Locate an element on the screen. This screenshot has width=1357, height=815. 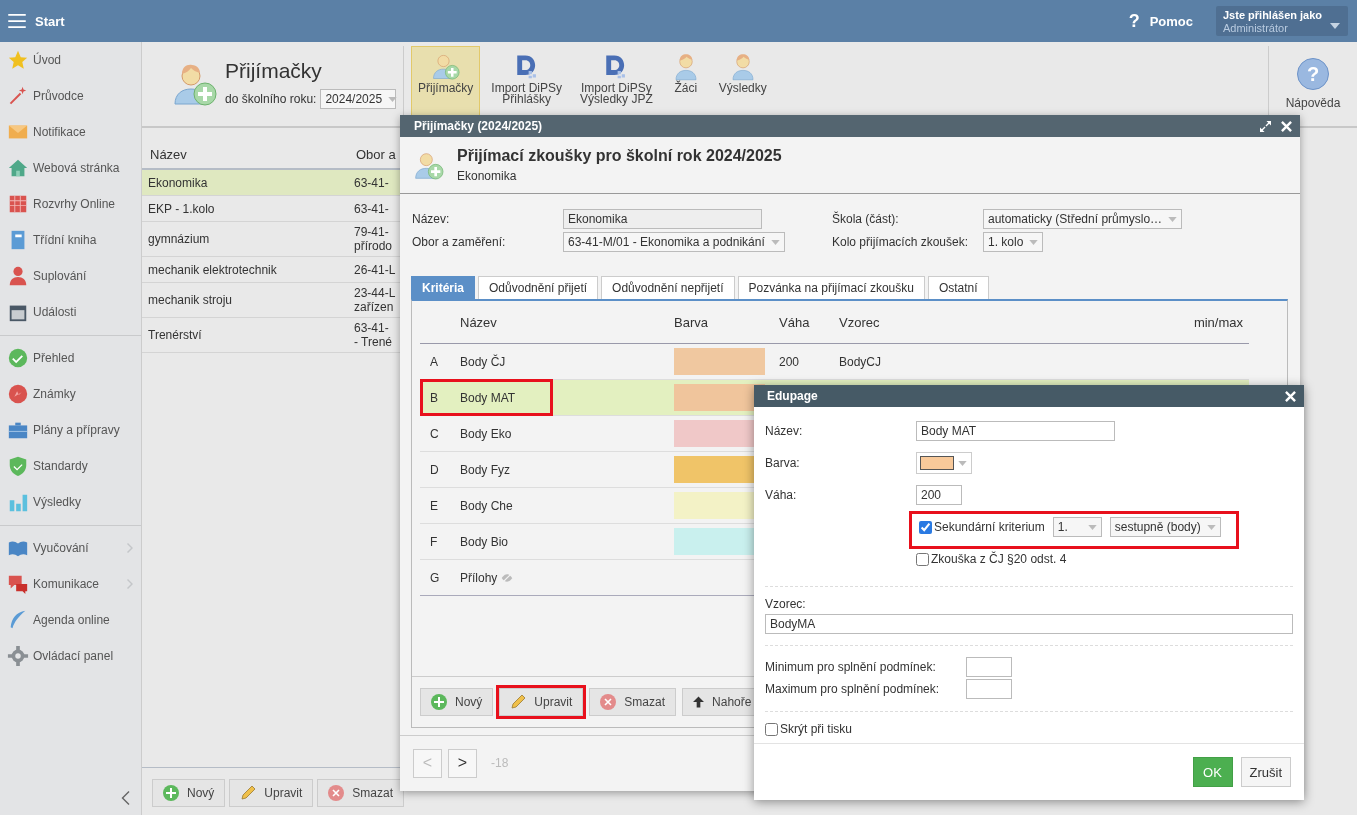
table-cell: Body MAT is located at coordinates (488, 397).